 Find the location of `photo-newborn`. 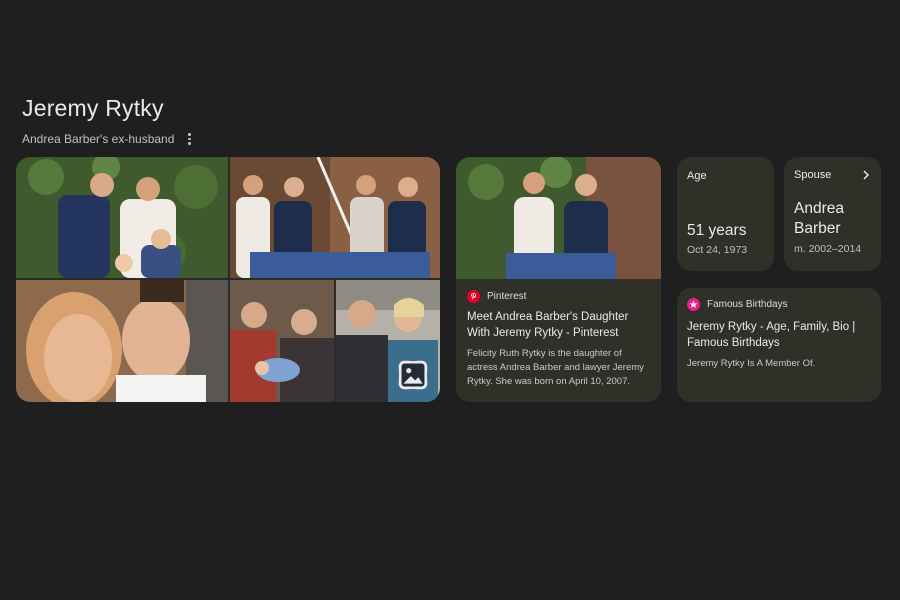

photo-newborn is located at coordinates (282, 341).